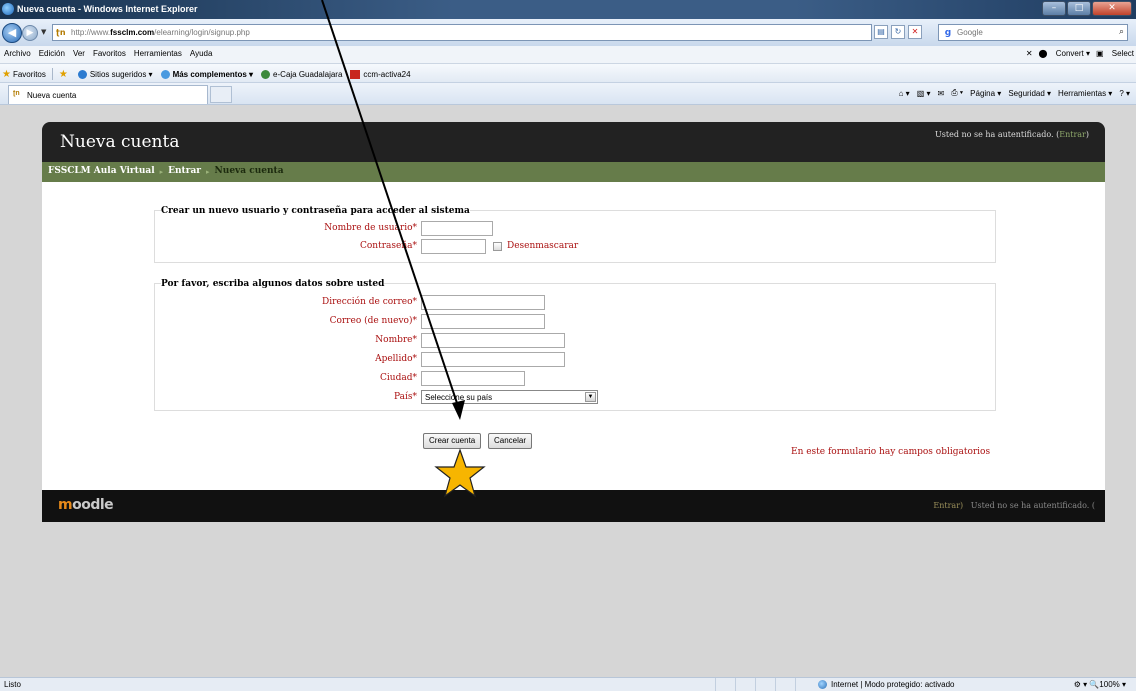 This screenshot has width=1136, height=691. What do you see at coordinates (1014, 505) in the screenshot?
I see `footer-login-info: Entrar) Usted no se ha autentificado. (` at bounding box center [1014, 505].